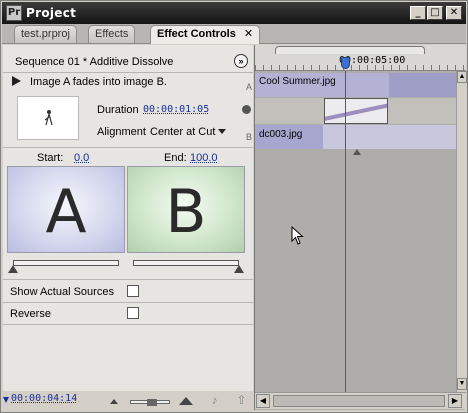 The height and width of the screenshot is (413, 468). I want to click on playhead-handle, so click(345, 63).